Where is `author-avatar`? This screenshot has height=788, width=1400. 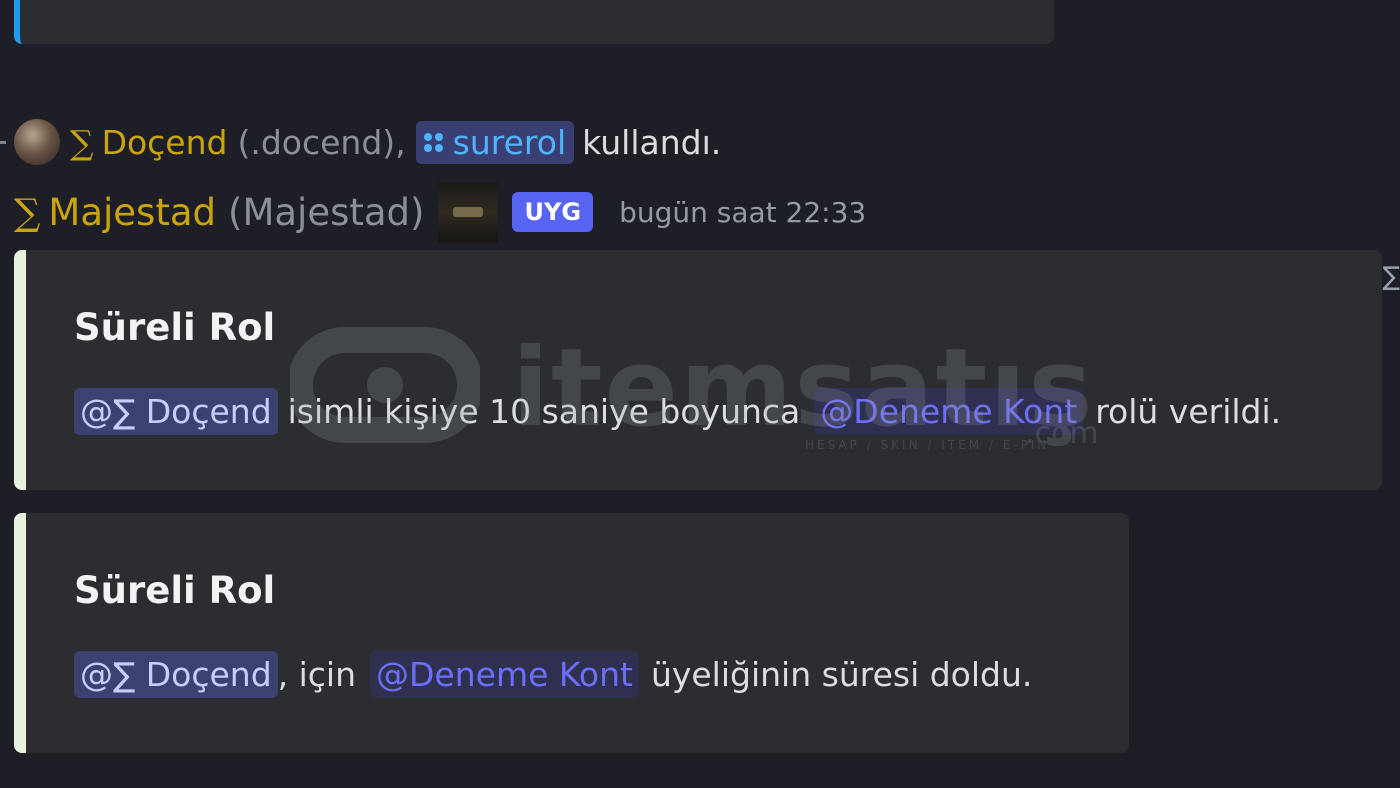 author-avatar is located at coordinates (468, 212).